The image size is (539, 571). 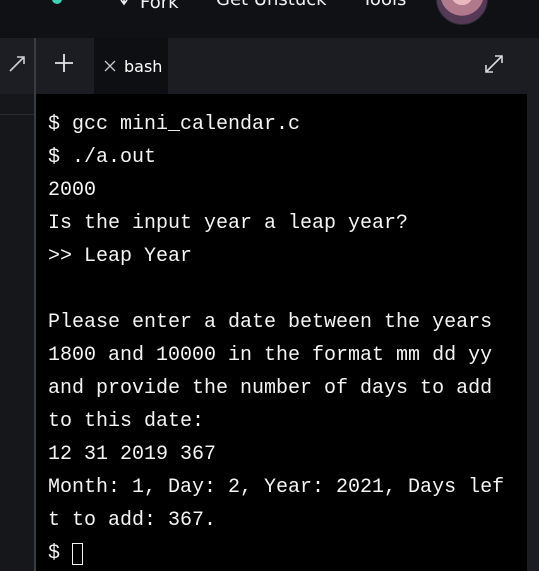 I want to click on tab-bash: bash, so click(x=131, y=66).